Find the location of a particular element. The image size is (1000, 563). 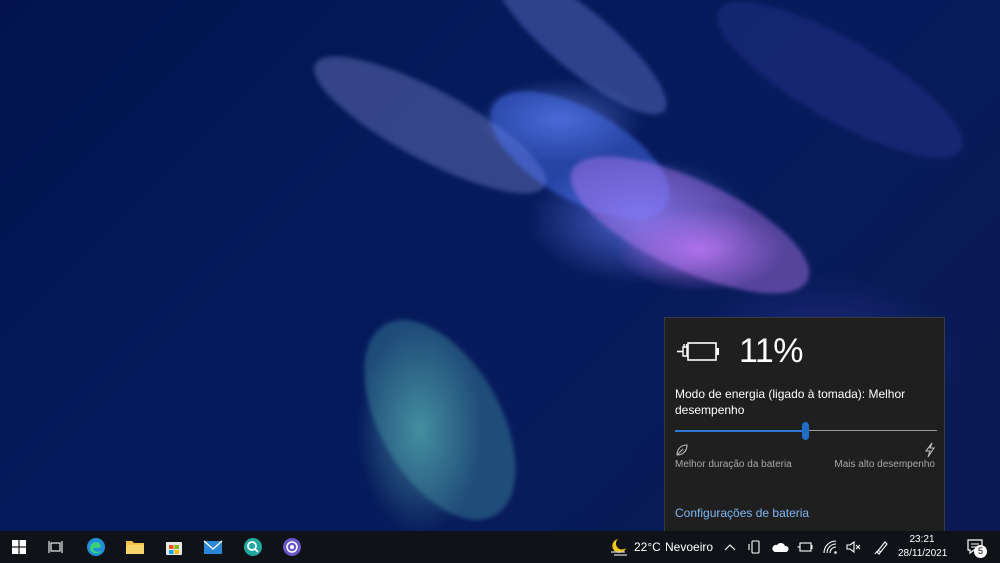

battery-percentage: 11% is located at coordinates (771, 351).